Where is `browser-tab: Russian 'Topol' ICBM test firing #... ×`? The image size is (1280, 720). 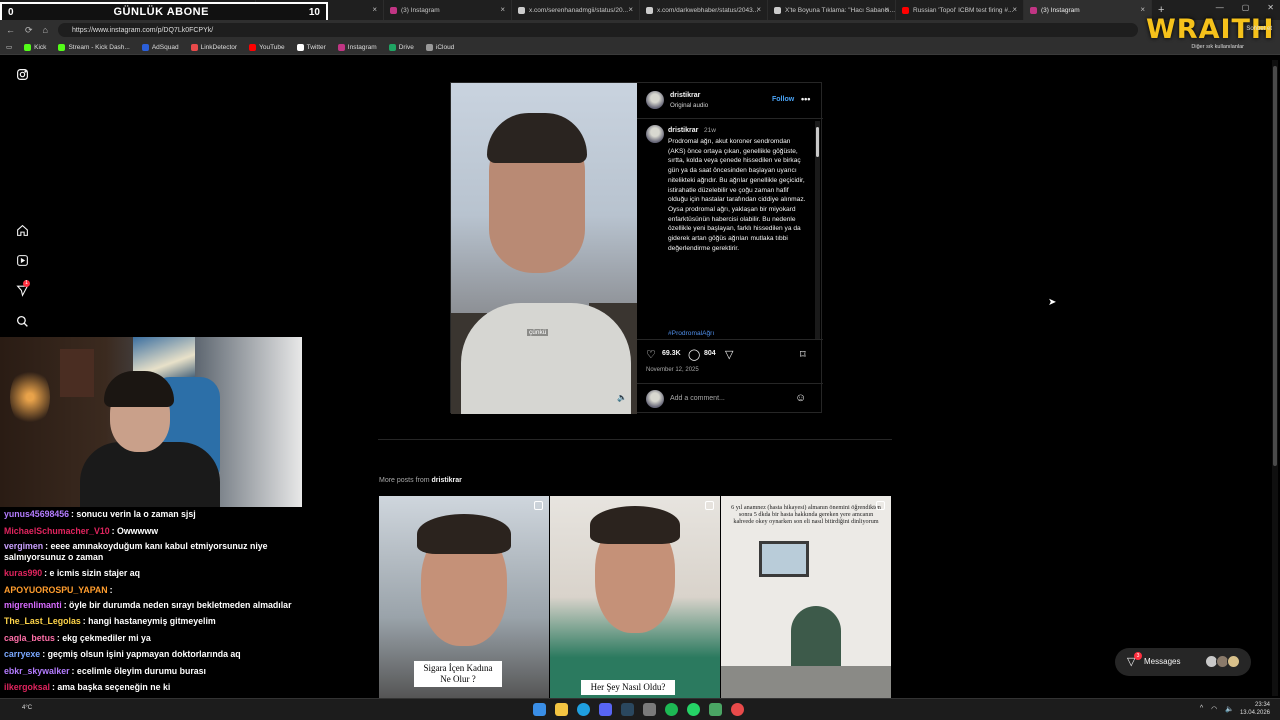
browser-tab: Russian 'Topol' ICBM test firing #... × is located at coordinates (960, 10).